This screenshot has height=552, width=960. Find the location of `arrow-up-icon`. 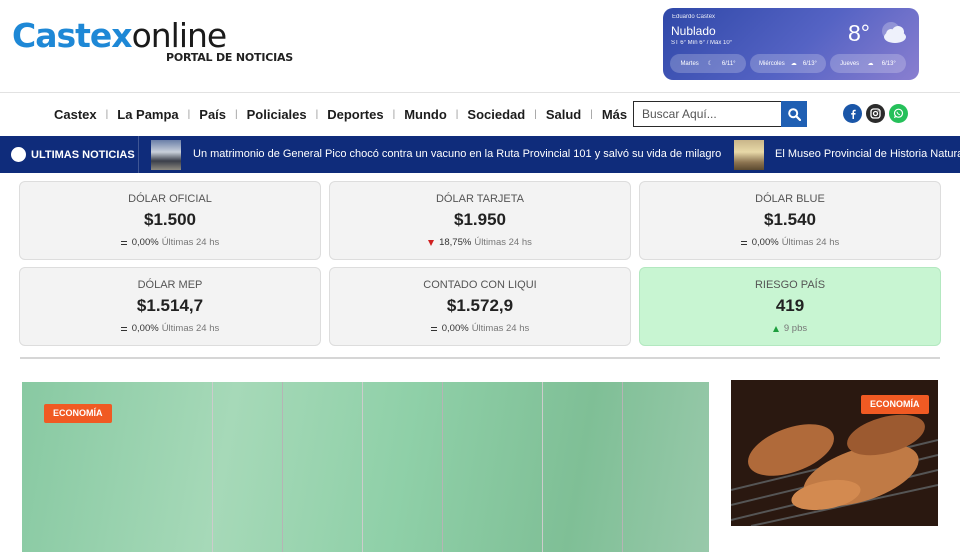

arrow-up-icon is located at coordinates (775, 328).